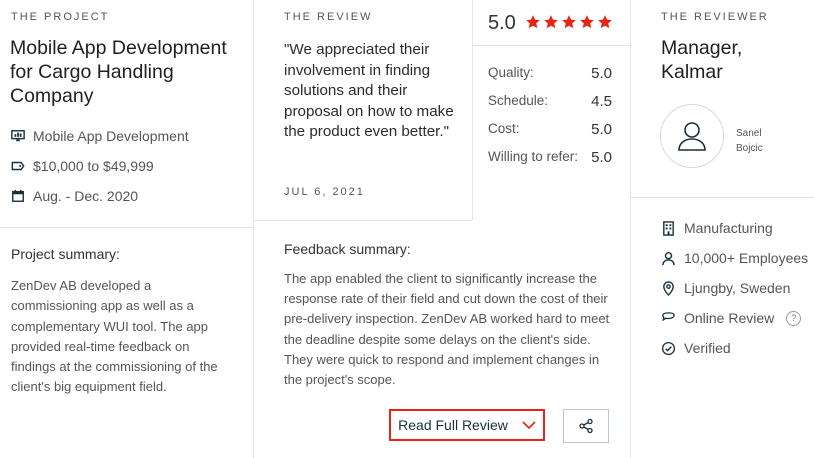 This screenshot has height=458, width=814. What do you see at coordinates (504, 128) in the screenshot?
I see `rating-label: Cost:` at bounding box center [504, 128].